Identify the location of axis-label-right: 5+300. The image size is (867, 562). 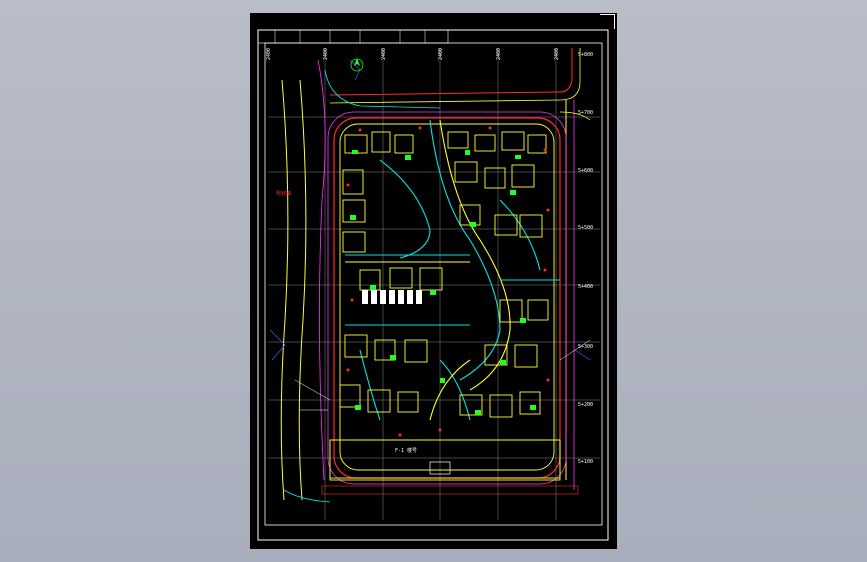
(585, 347).